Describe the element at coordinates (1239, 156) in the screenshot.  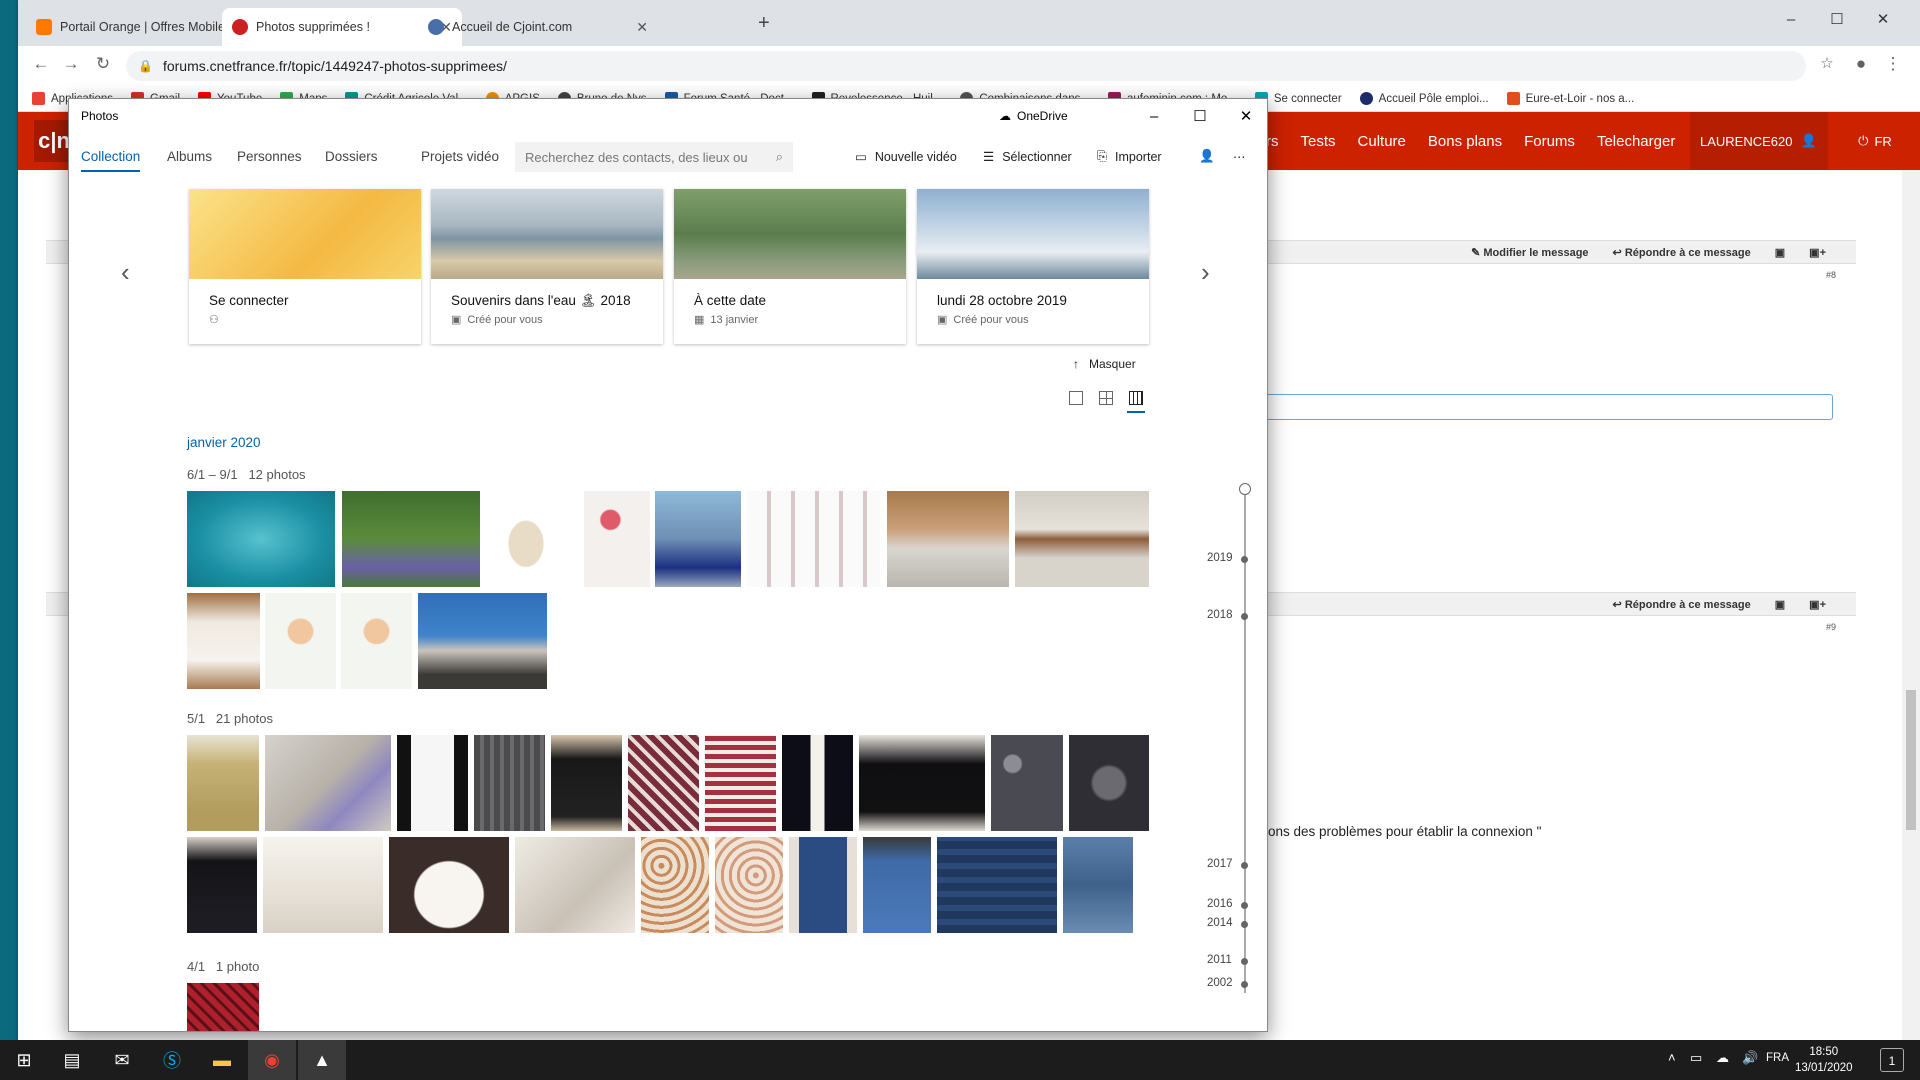
I see `more-options-icon: ⋯` at that location.